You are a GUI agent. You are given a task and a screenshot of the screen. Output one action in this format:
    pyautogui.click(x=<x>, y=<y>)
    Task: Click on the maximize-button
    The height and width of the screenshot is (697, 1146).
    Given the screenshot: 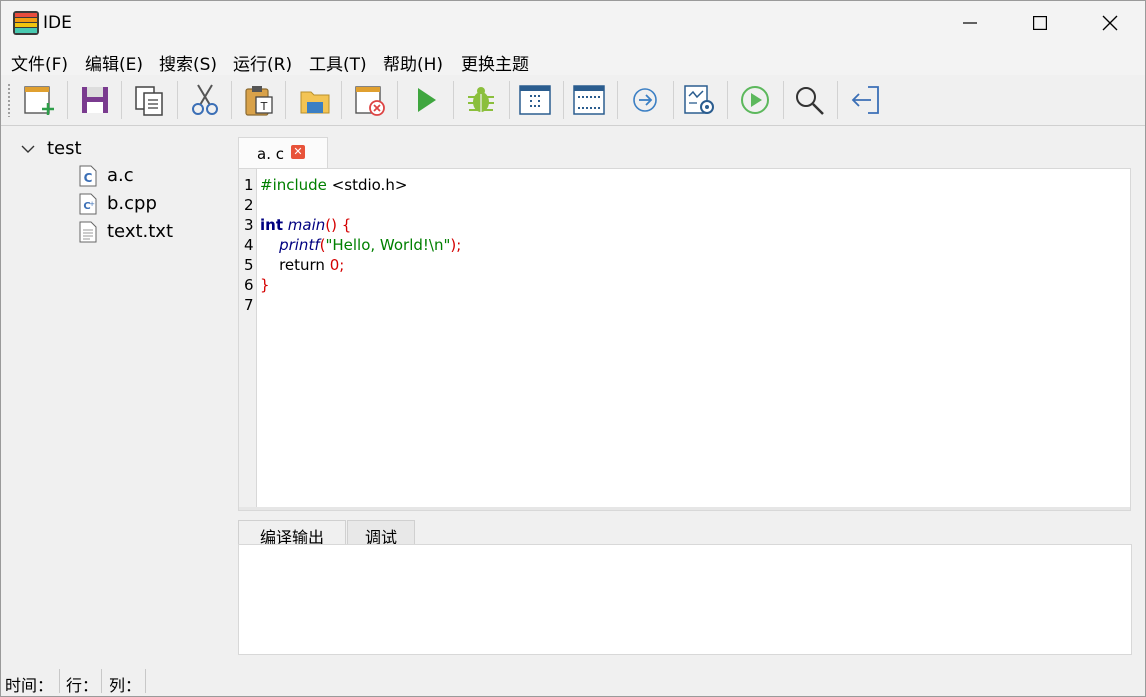 What is the action you would take?
    pyautogui.click(x=1040, y=23)
    